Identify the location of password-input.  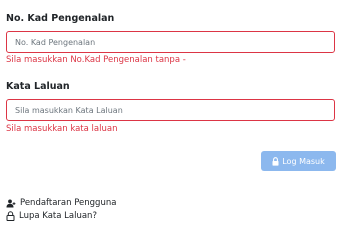
(170, 110).